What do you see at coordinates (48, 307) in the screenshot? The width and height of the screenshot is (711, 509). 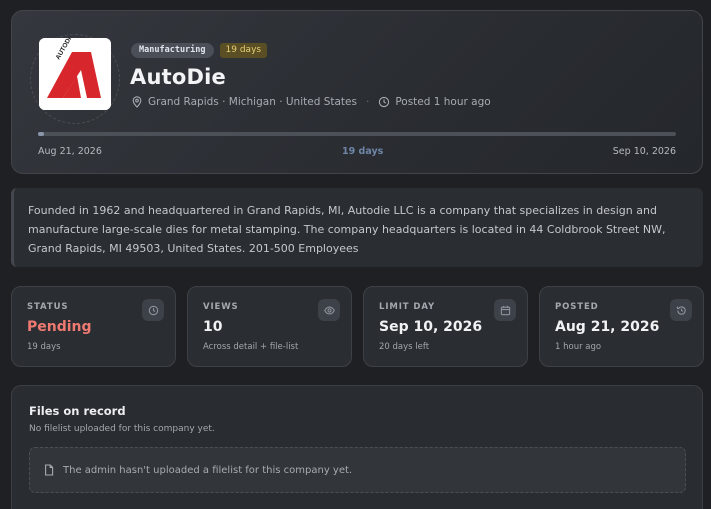 I see `stat-label: STATUS` at bounding box center [48, 307].